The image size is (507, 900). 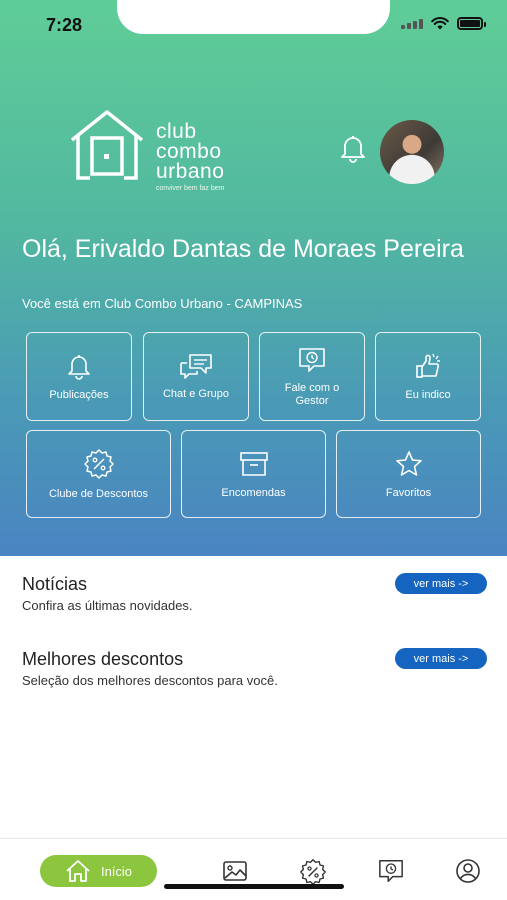 What do you see at coordinates (196, 366) in the screenshot?
I see `chat-icon` at bounding box center [196, 366].